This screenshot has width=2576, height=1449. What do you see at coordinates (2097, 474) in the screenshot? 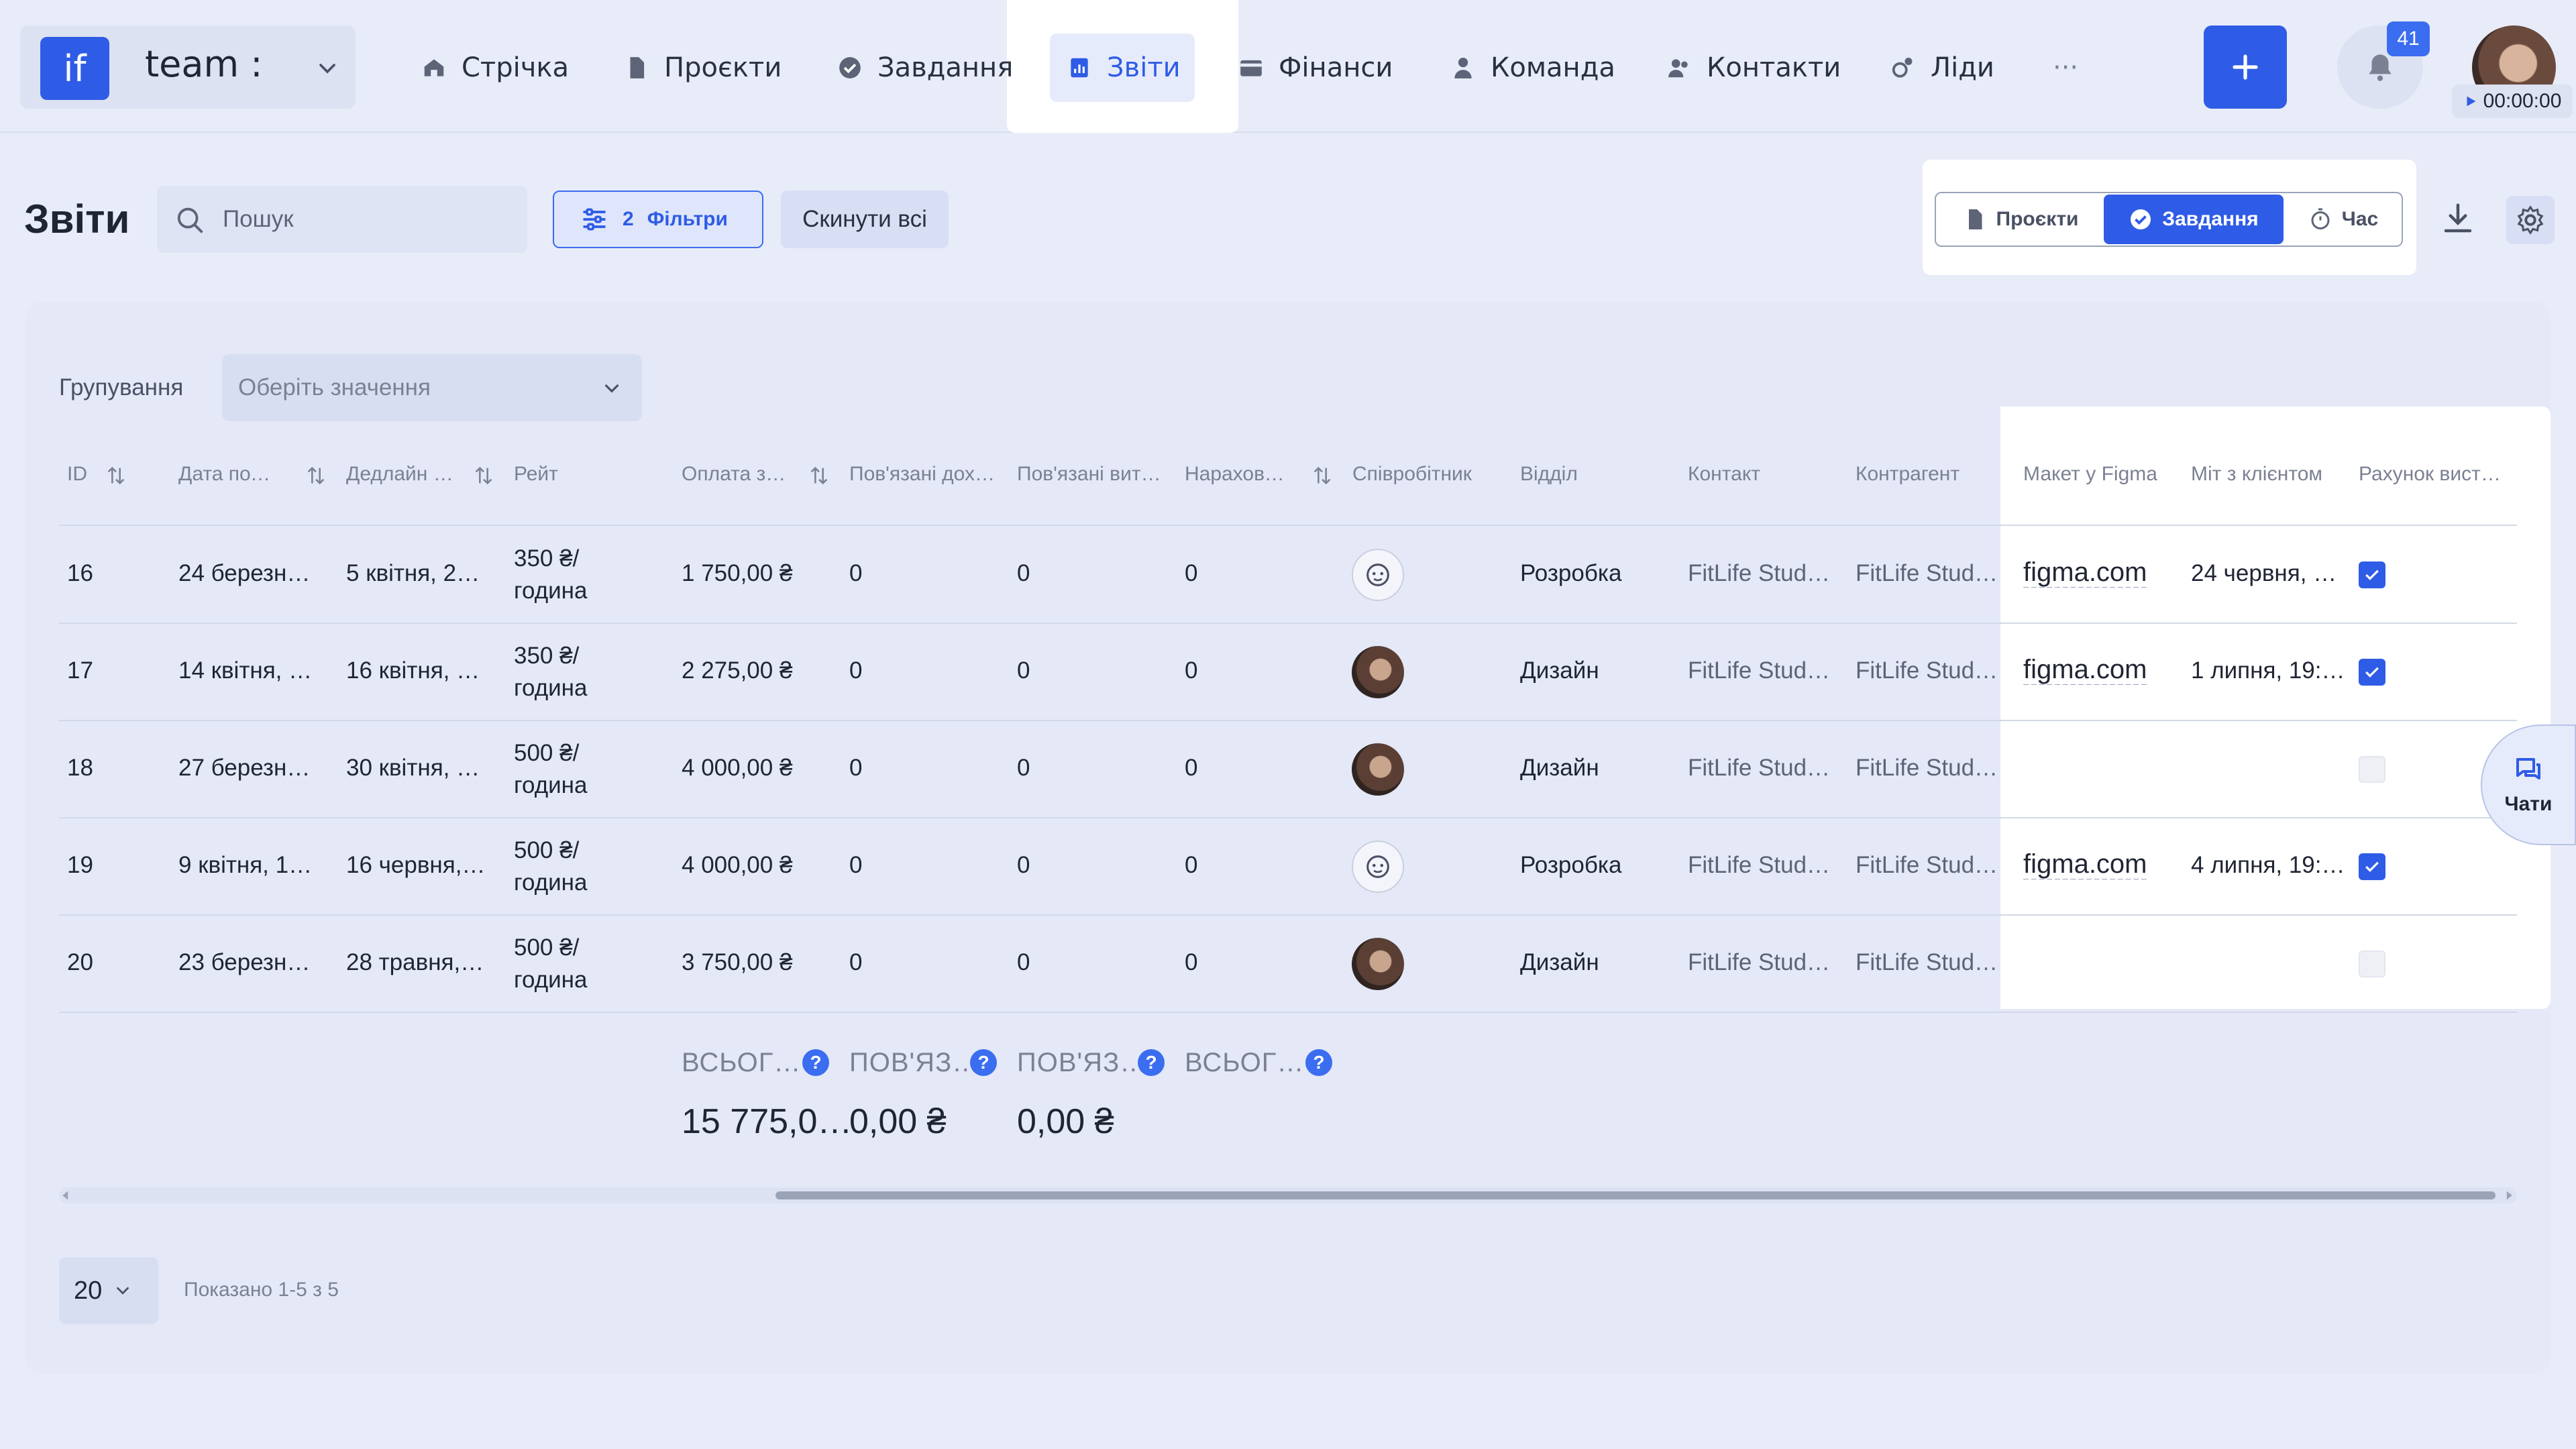
I see `column-header-figma: Макет у Figma` at bounding box center [2097, 474].